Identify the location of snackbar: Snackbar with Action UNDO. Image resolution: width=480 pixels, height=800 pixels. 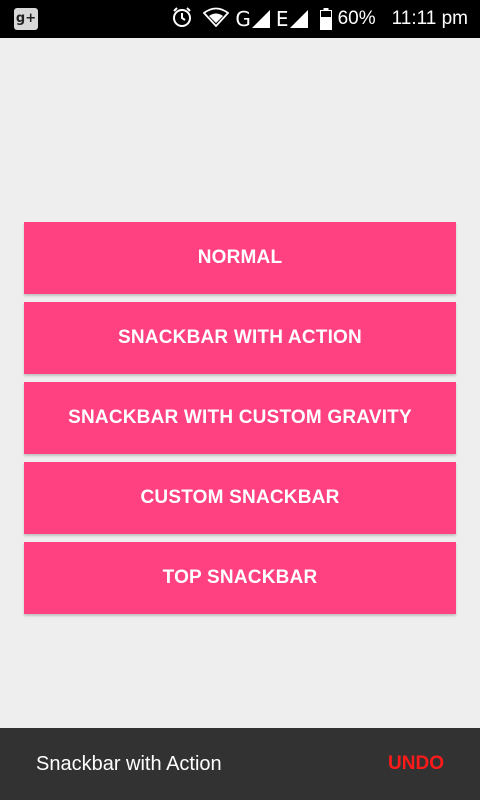
(240, 764).